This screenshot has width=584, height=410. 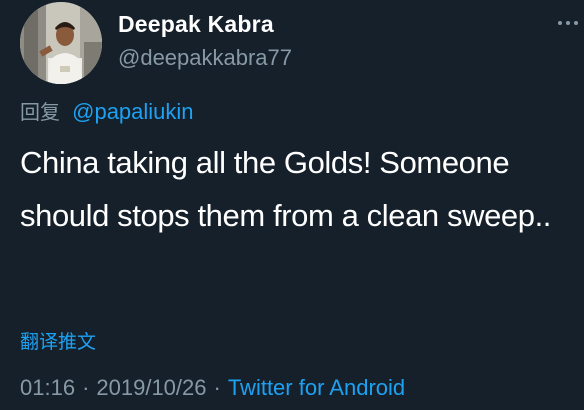 What do you see at coordinates (568, 23) in the screenshot?
I see `more-horizontal-icon` at bounding box center [568, 23].